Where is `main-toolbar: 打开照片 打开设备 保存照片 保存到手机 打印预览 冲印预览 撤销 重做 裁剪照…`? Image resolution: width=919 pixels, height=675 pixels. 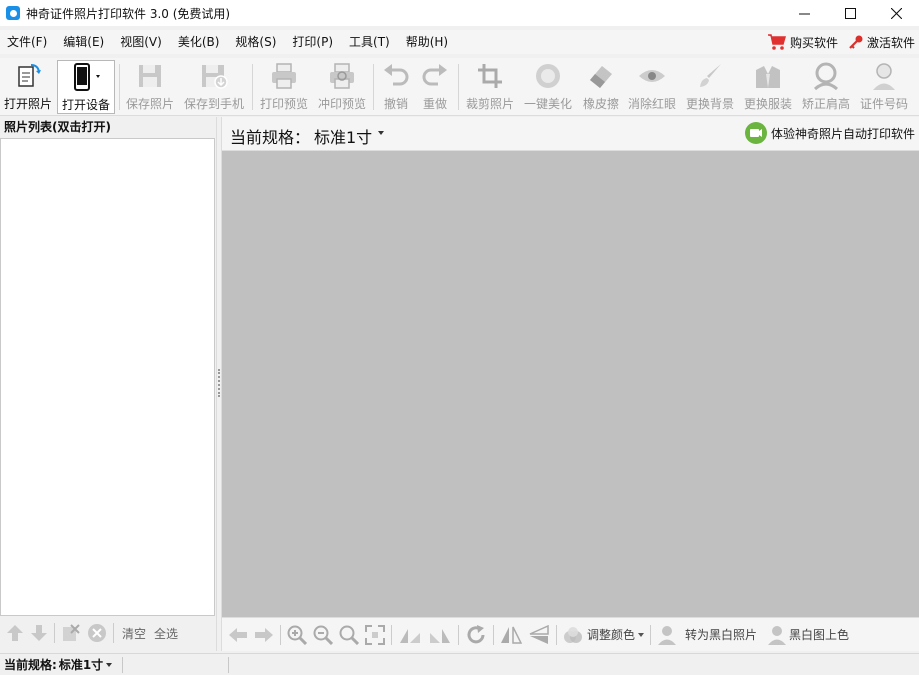
main-toolbar: 打开照片 打开设备 保存照片 保存到手机 打印预览 冲印预览 撤销 重做 裁剪照… is located at coordinates (459, 87).